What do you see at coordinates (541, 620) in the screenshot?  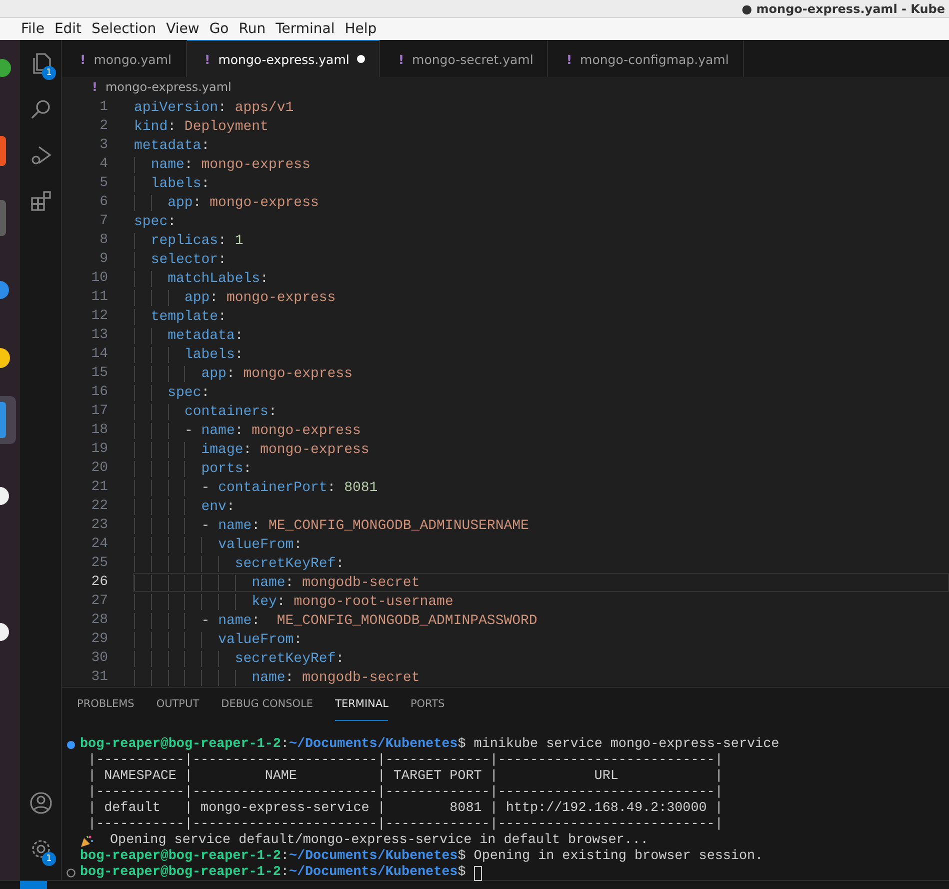 I see `code-line: - name: ME_CONFIG_MONGODB_ADMINPASSWORD` at bounding box center [541, 620].